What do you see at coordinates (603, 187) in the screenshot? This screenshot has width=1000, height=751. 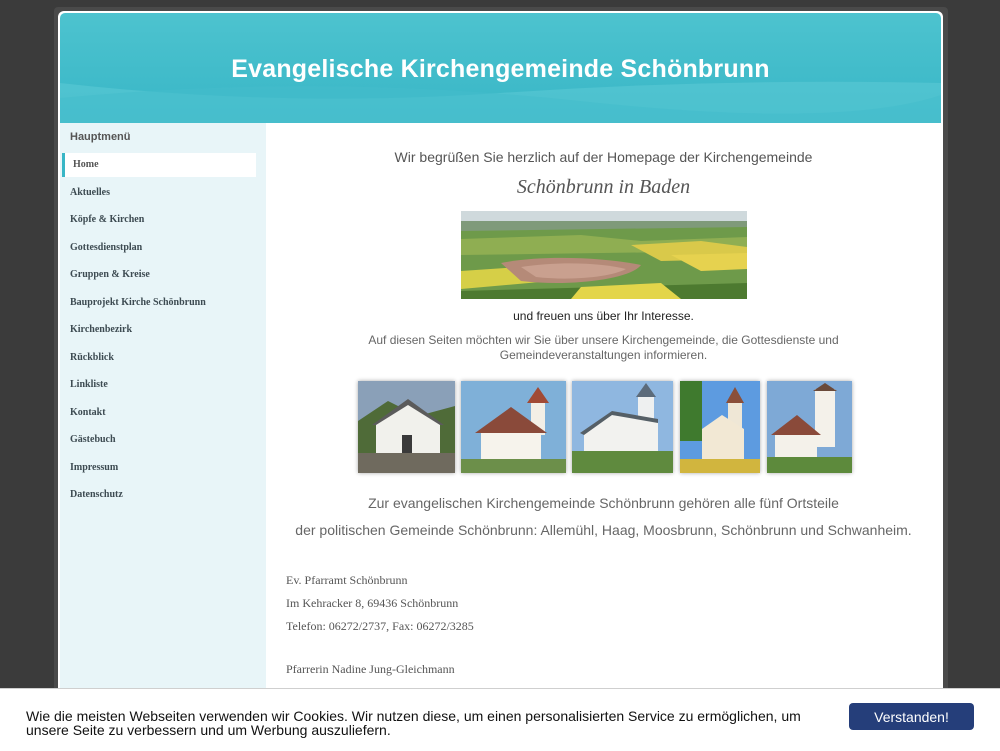 I see `town-heading: Schönbrunn in Baden` at bounding box center [603, 187].